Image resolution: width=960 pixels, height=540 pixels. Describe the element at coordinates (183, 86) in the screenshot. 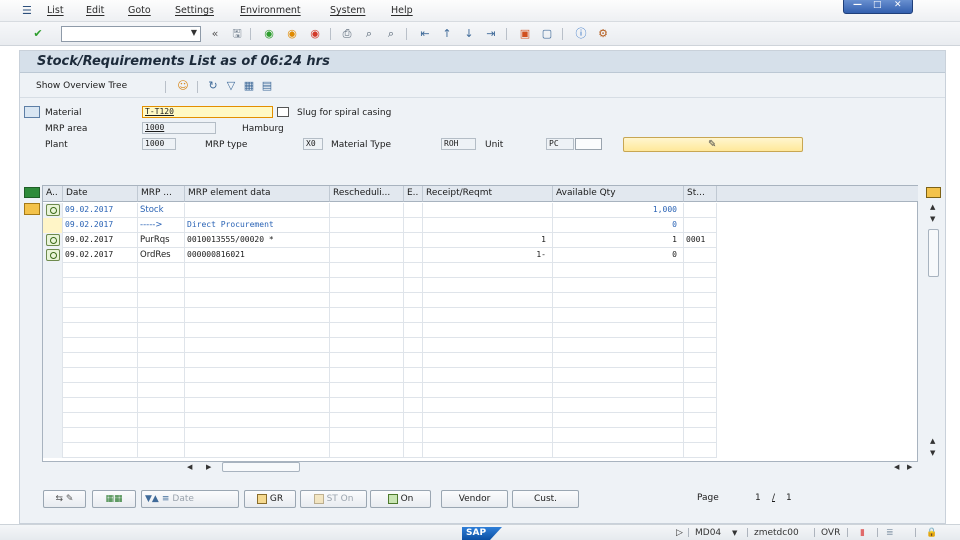

I see `person-icon: ☺` at that location.